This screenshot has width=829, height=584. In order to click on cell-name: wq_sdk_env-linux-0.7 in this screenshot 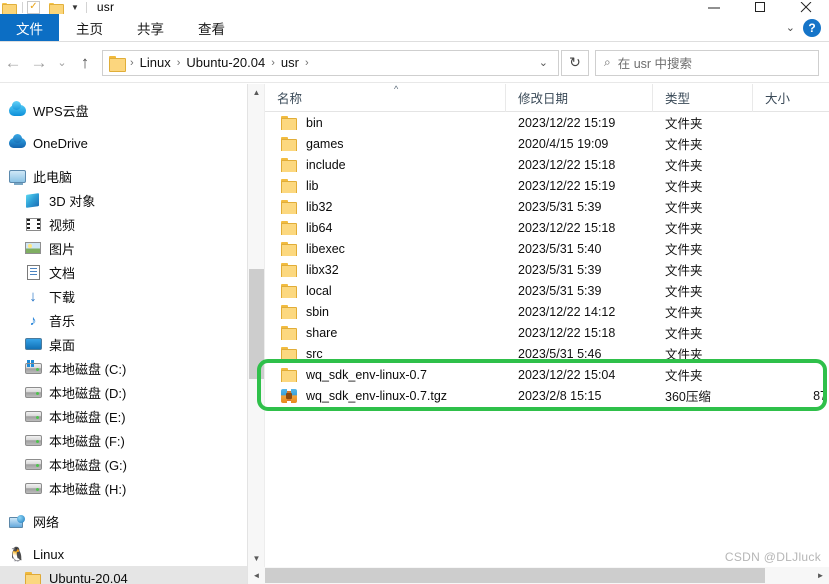, I will do `click(385, 375)`.